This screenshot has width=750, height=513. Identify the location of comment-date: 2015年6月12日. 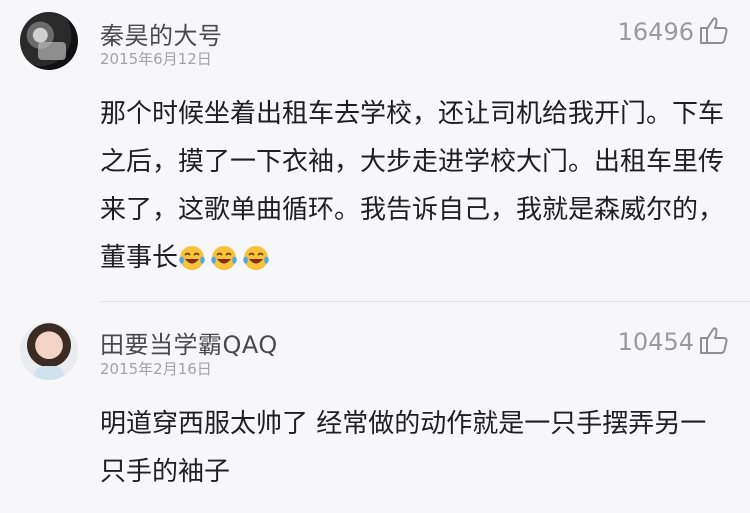
(156, 59).